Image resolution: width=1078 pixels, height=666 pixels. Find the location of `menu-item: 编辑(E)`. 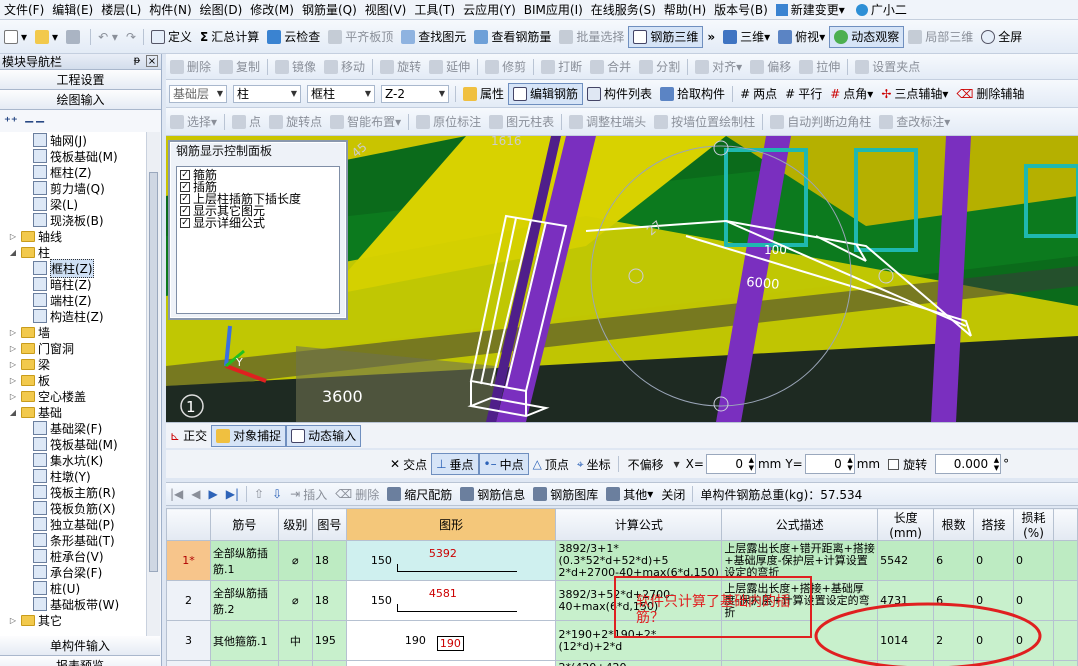

menu-item: 编辑(E) is located at coordinates (72, 10).